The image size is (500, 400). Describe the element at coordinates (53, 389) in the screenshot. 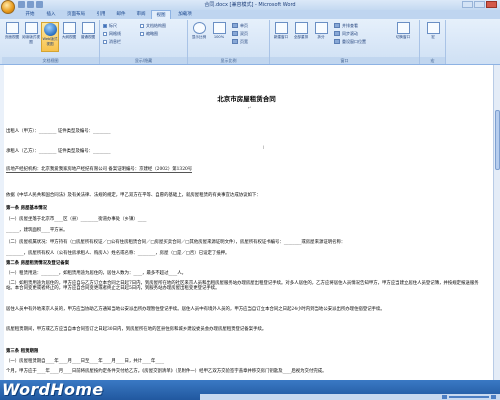

I see `wordhome-logo: WordHome` at that location.